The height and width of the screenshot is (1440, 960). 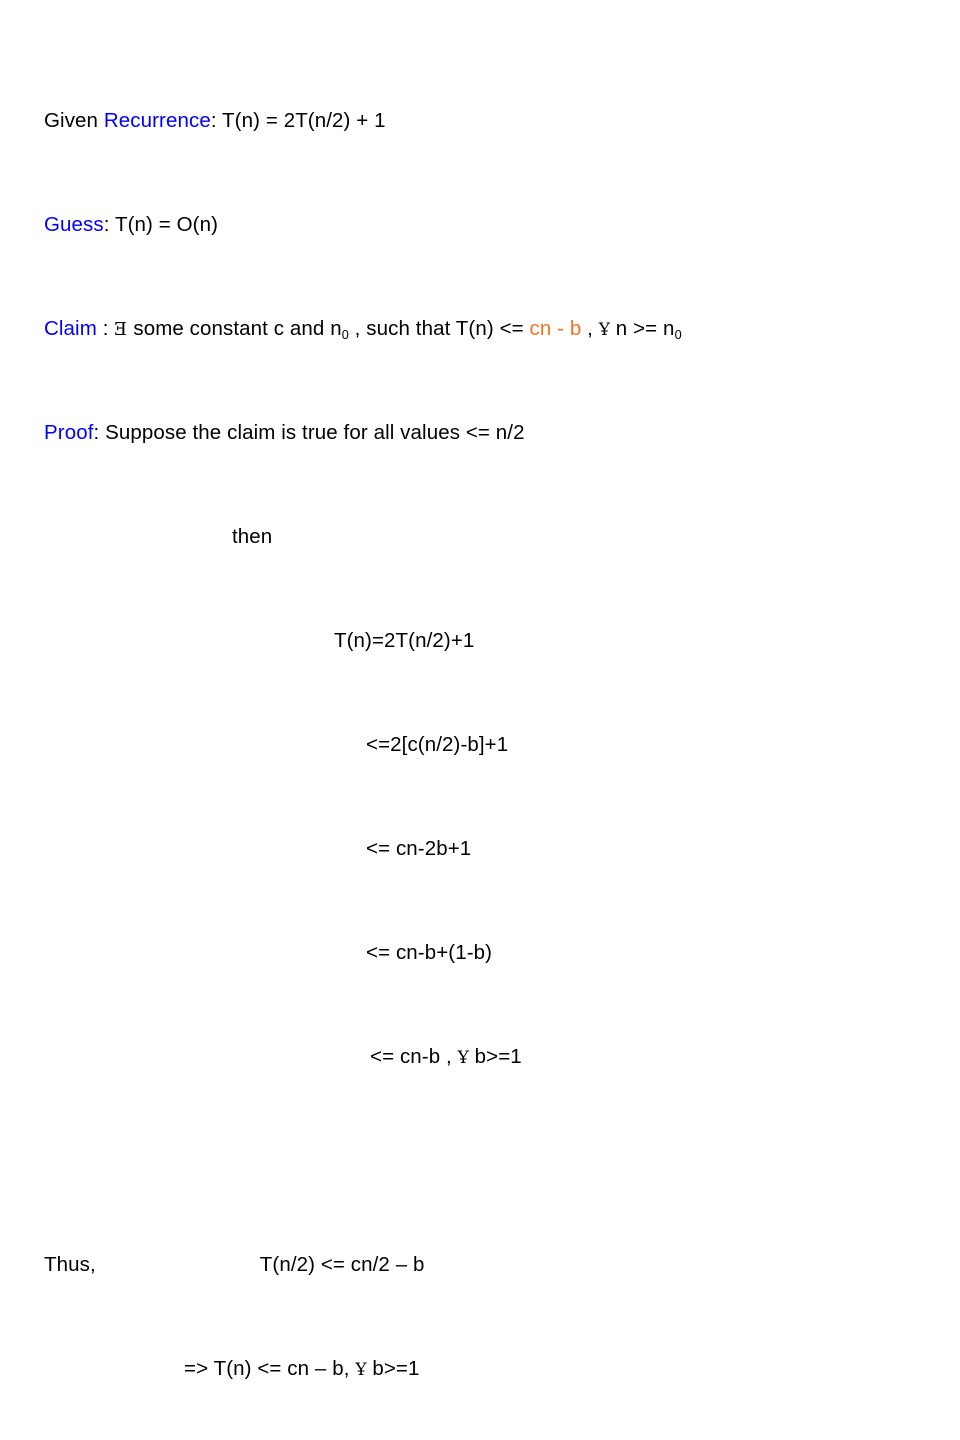 What do you see at coordinates (252, 536) in the screenshot?
I see `line-then: then` at bounding box center [252, 536].